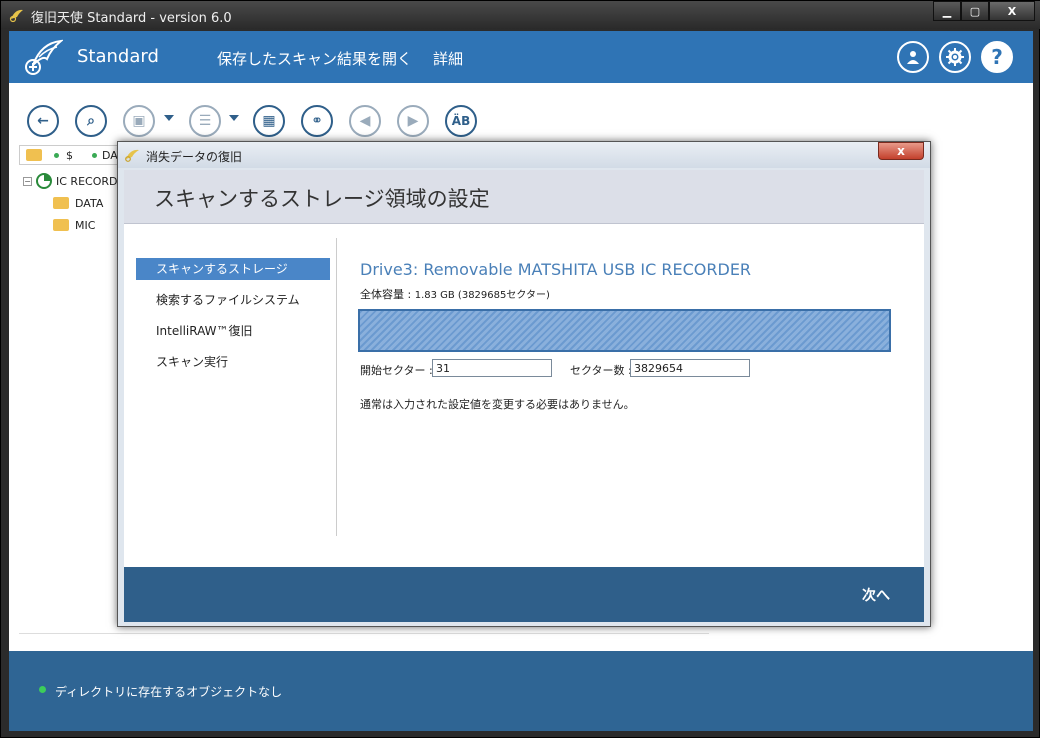 Image resolution: width=1040 pixels, height=738 pixels. What do you see at coordinates (521, 113) in the screenshot?
I see `toolbar: ← ⌕ ▣ ☰ ▦ ⚭ ◀ ▶ ÄB` at bounding box center [521, 113].